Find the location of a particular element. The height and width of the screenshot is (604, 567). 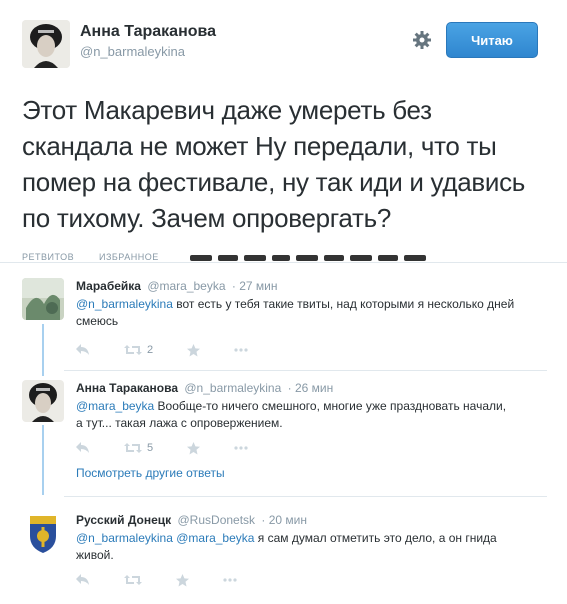

reply-author-name: Русский Донецк is located at coordinates (123, 520).